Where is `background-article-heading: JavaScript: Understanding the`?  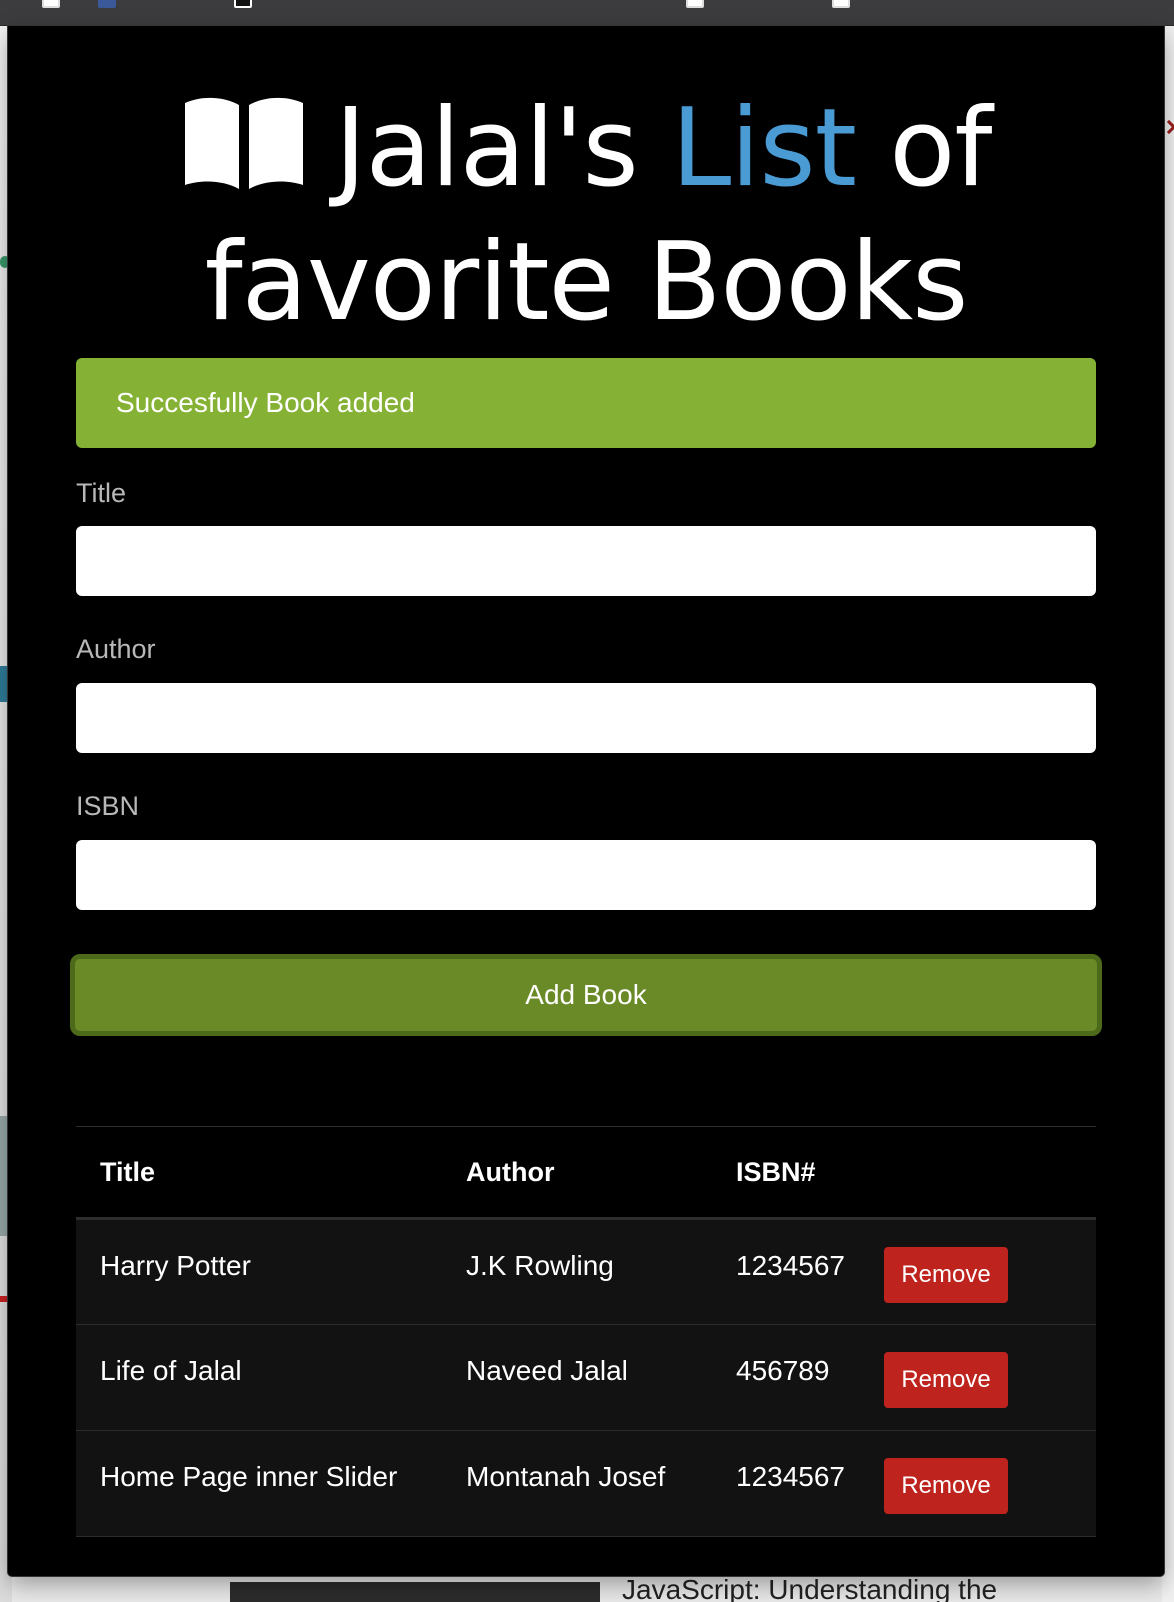 background-article-heading: JavaScript: Understanding the is located at coordinates (810, 1588).